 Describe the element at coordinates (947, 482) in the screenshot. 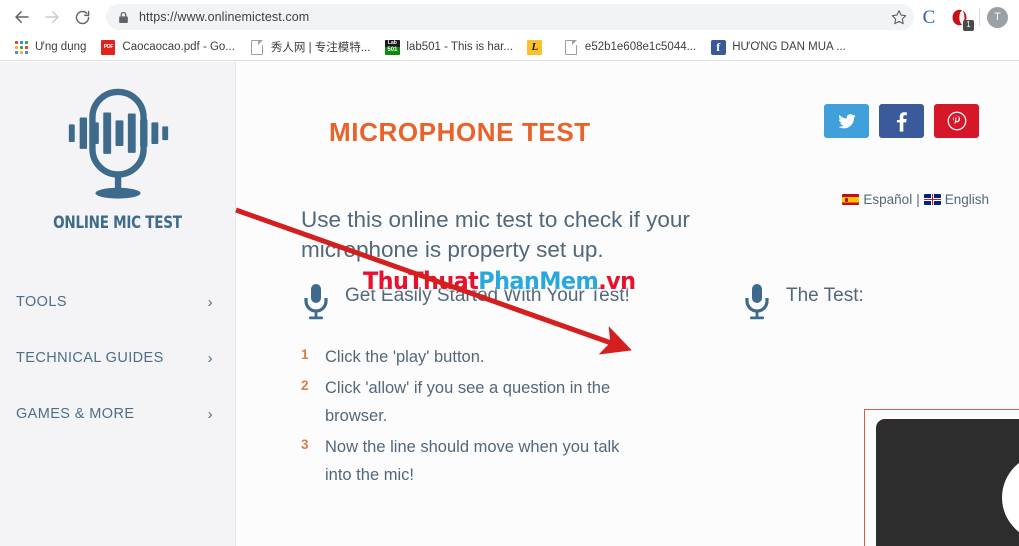

I see `mic-test-player` at that location.